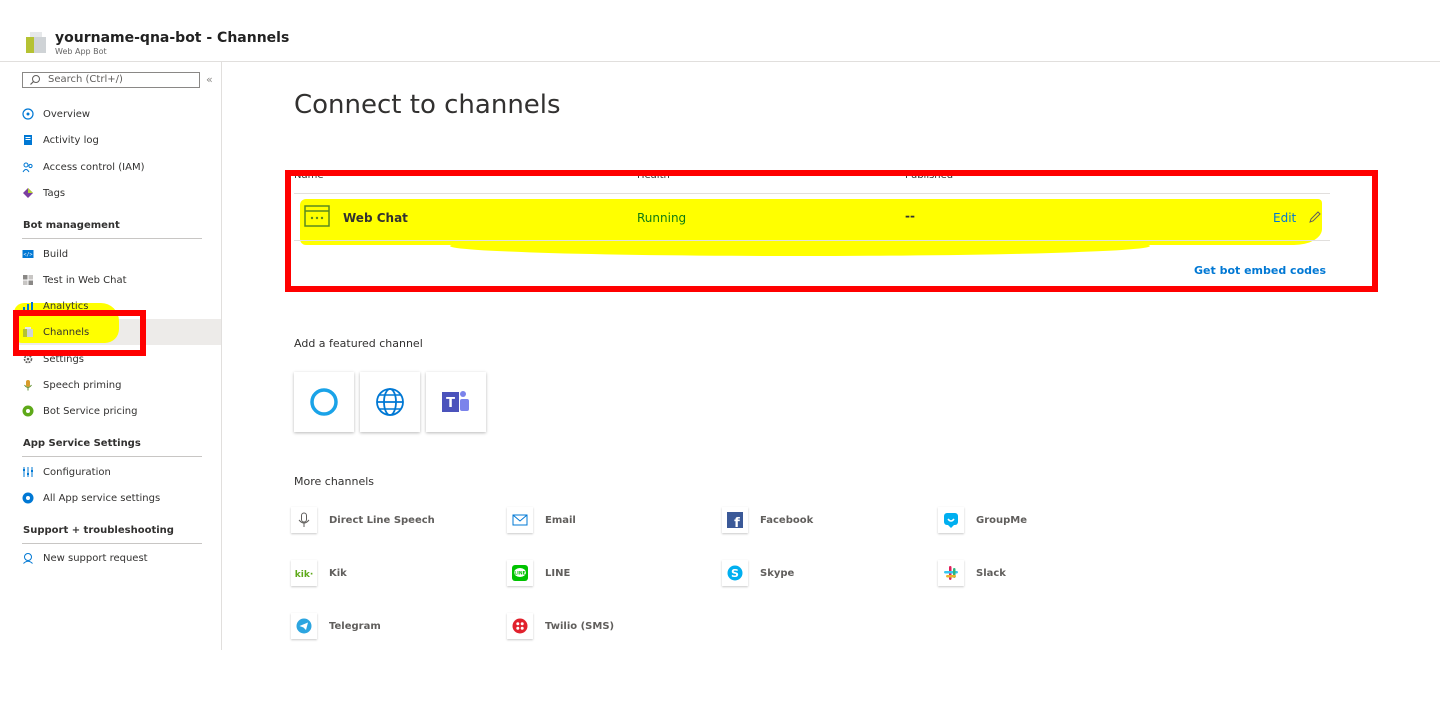  What do you see at coordinates (28, 114) in the screenshot?
I see `overview-icon` at bounding box center [28, 114].